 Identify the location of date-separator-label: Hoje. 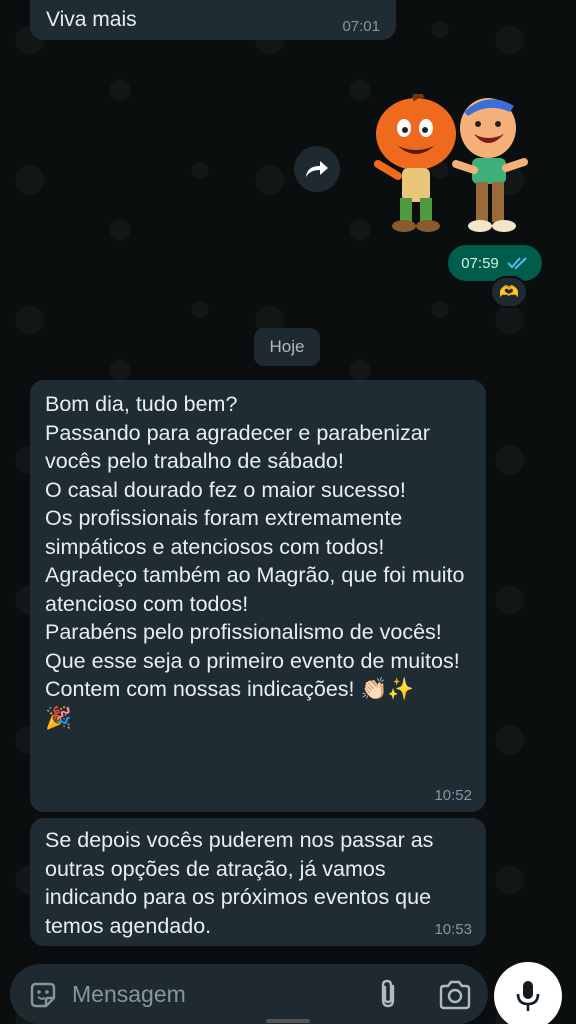
(287, 346).